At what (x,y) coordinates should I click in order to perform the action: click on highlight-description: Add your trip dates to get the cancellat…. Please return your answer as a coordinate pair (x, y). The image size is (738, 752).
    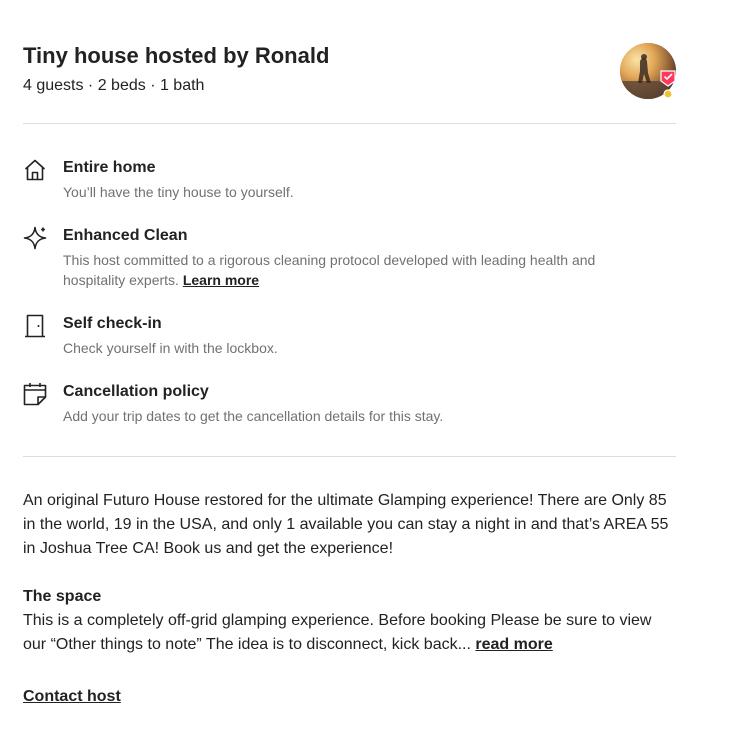
    Looking at the image, I should click on (253, 416).